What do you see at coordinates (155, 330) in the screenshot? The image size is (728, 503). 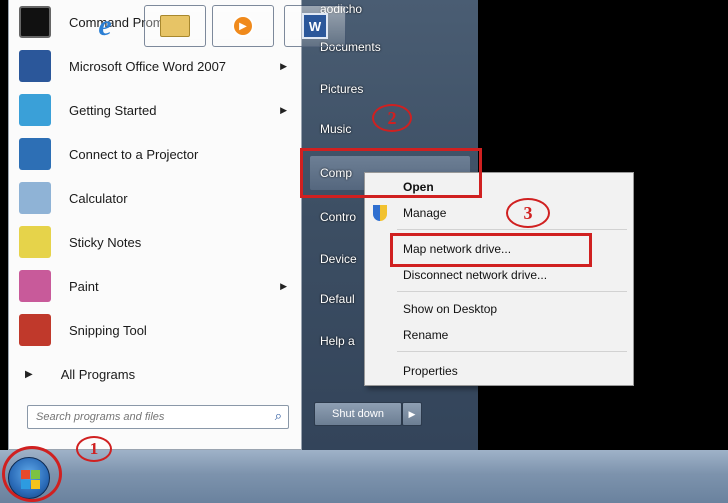 I see `program-snipping-tool: Snipping Tool` at bounding box center [155, 330].